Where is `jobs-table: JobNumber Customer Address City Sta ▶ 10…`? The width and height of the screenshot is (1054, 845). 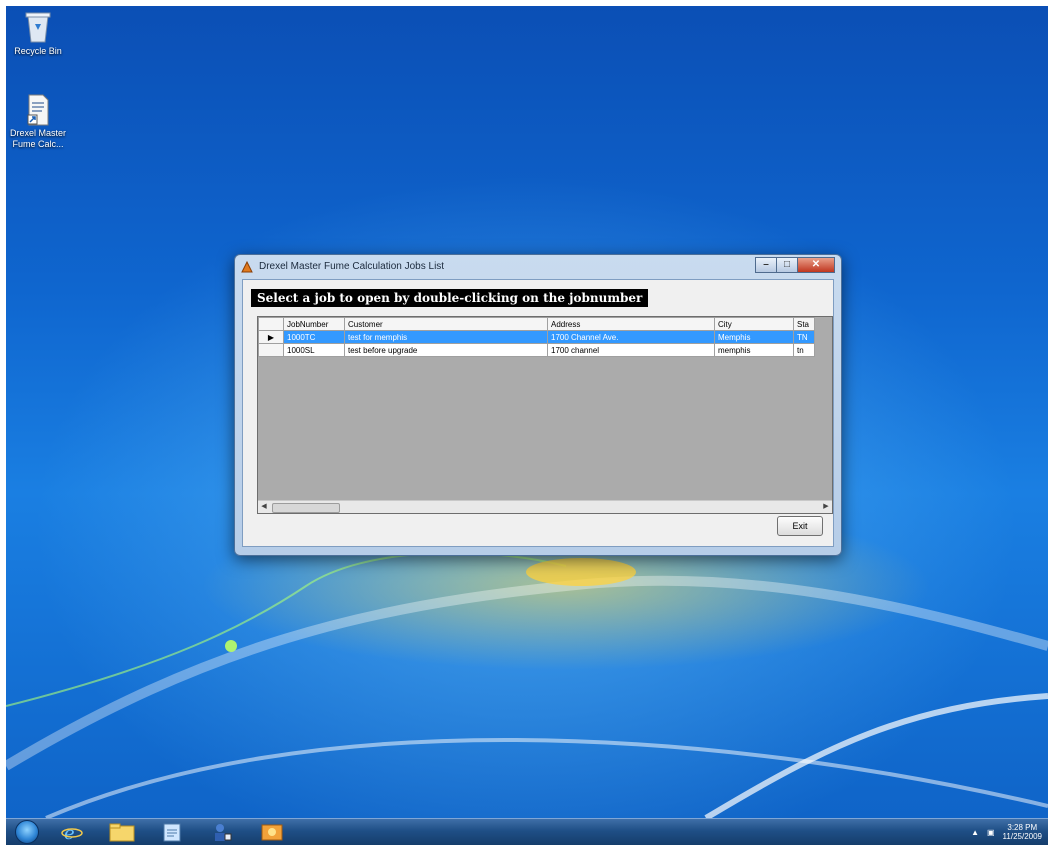 jobs-table: JobNumber Customer Address City Sta ▶ 10… is located at coordinates (536, 337).